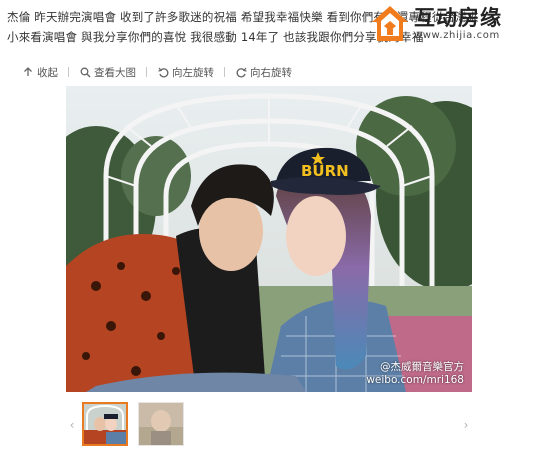 The width and height of the screenshot is (545, 457). I want to click on collapse-arrow-icon, so click(28, 72).